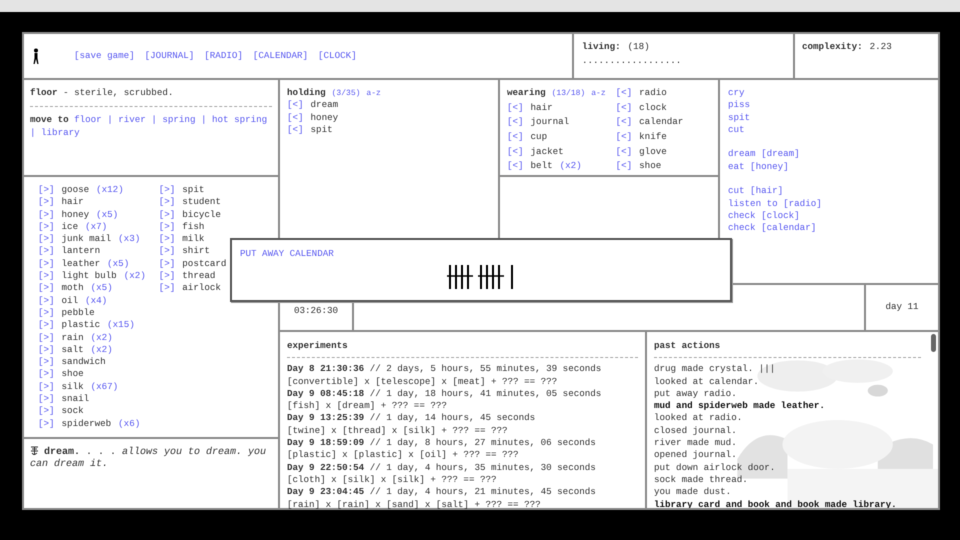  I want to click on inventory-item: salt, so click(73, 350).